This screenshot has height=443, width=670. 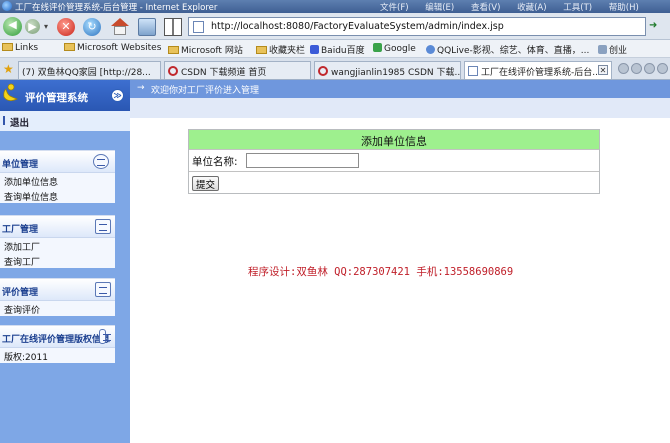 I want to click on sidebar-group-title: 工厂在线评价管理版权信息, so click(x=56, y=340).